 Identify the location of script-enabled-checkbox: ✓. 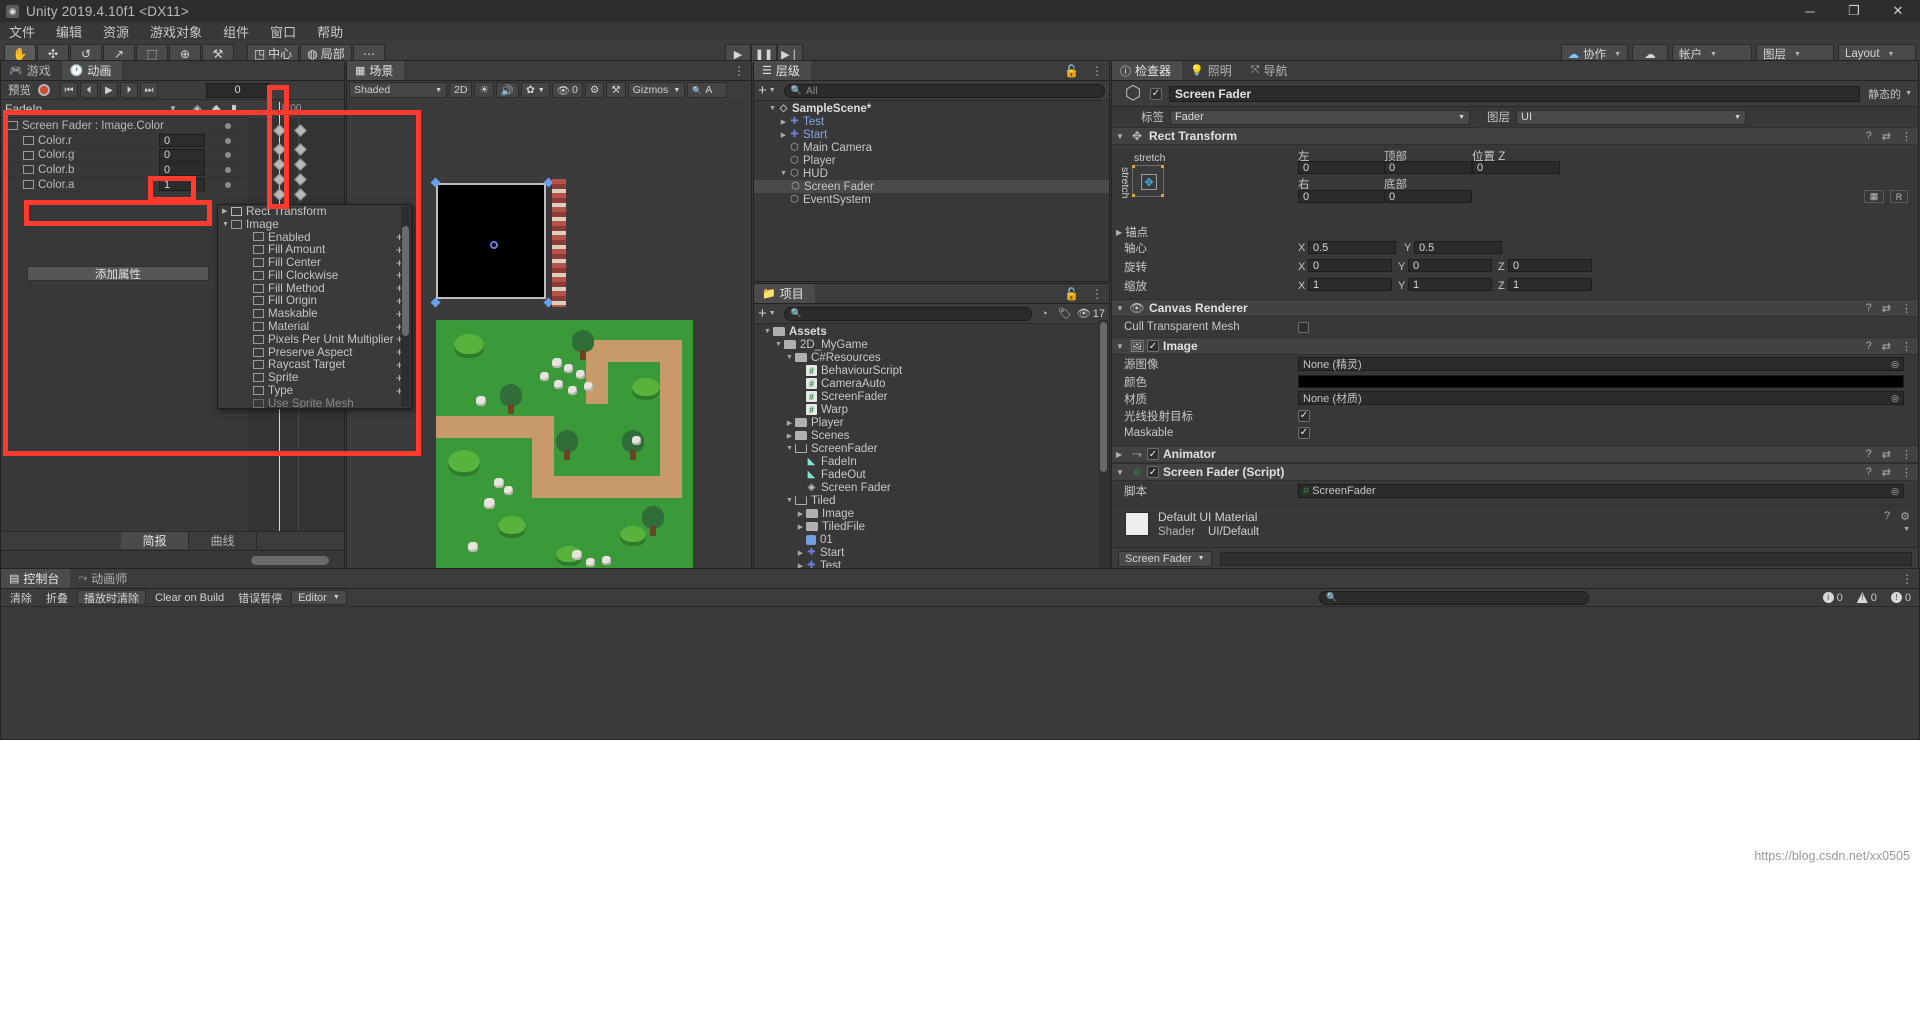
(1153, 472).